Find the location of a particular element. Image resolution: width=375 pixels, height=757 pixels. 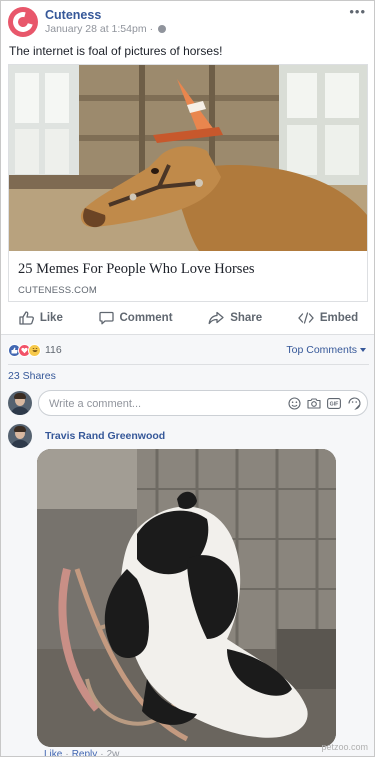

embed-button: Embed is located at coordinates (328, 318).